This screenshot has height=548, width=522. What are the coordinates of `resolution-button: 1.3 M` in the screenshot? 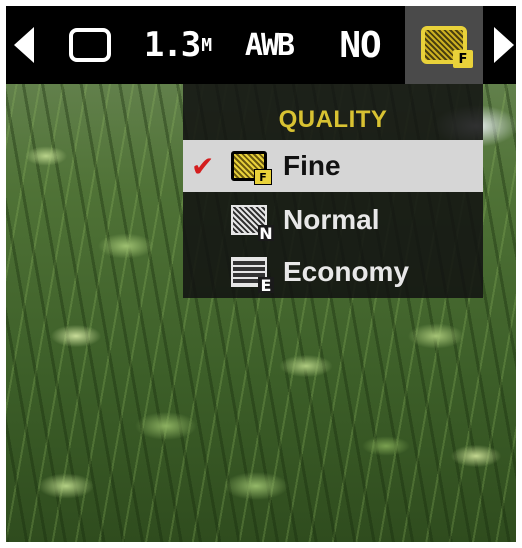 It's located at (177, 45).